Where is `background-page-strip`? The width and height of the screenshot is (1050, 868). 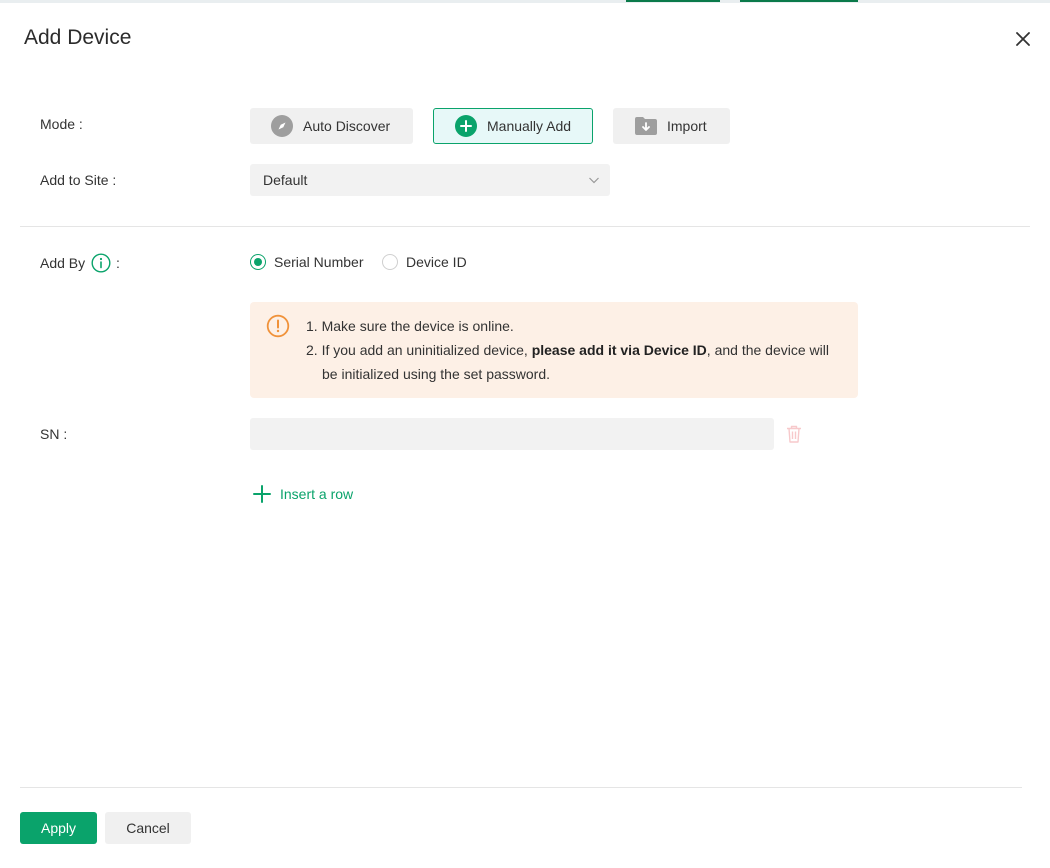 background-page-strip is located at coordinates (525, 1).